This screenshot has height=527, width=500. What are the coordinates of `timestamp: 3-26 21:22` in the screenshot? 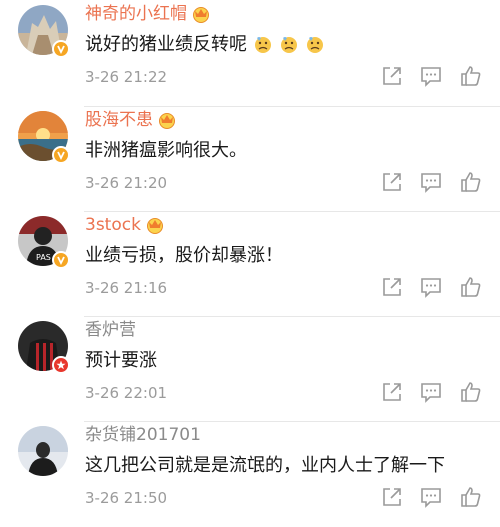 It's located at (126, 77).